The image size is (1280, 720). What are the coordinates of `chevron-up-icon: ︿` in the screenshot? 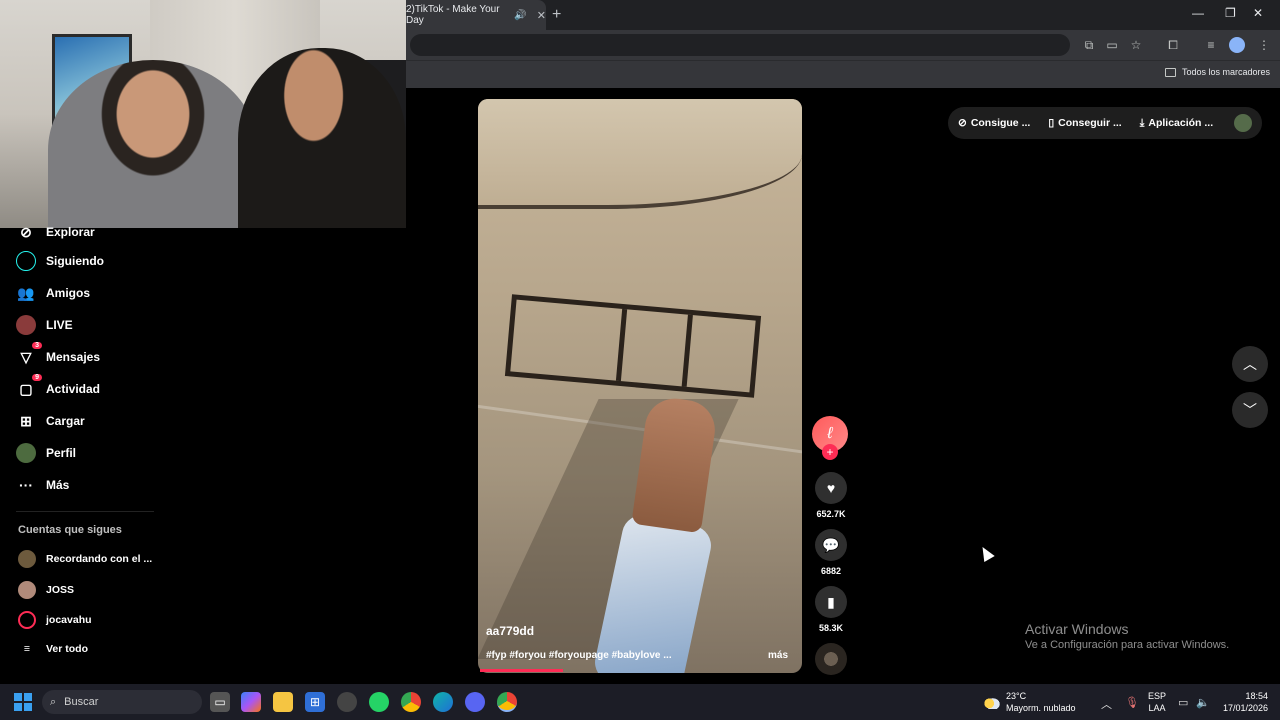 It's located at (1250, 364).